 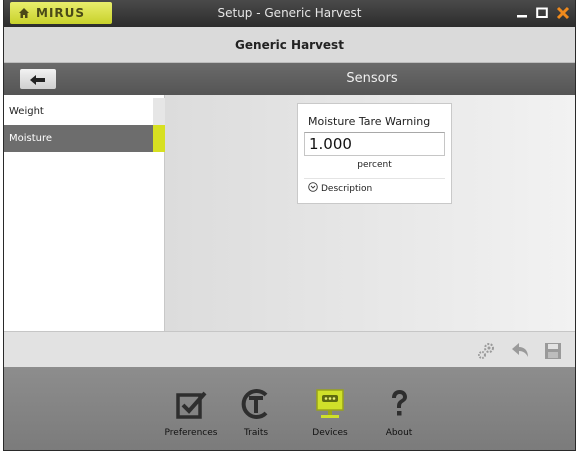 I want to click on nav-preferences: Preferences, so click(x=191, y=411).